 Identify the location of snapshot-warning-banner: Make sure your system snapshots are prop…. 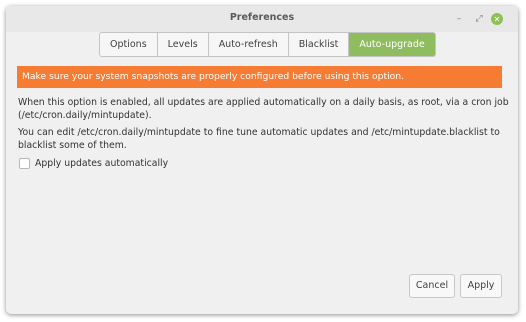
(259, 77).